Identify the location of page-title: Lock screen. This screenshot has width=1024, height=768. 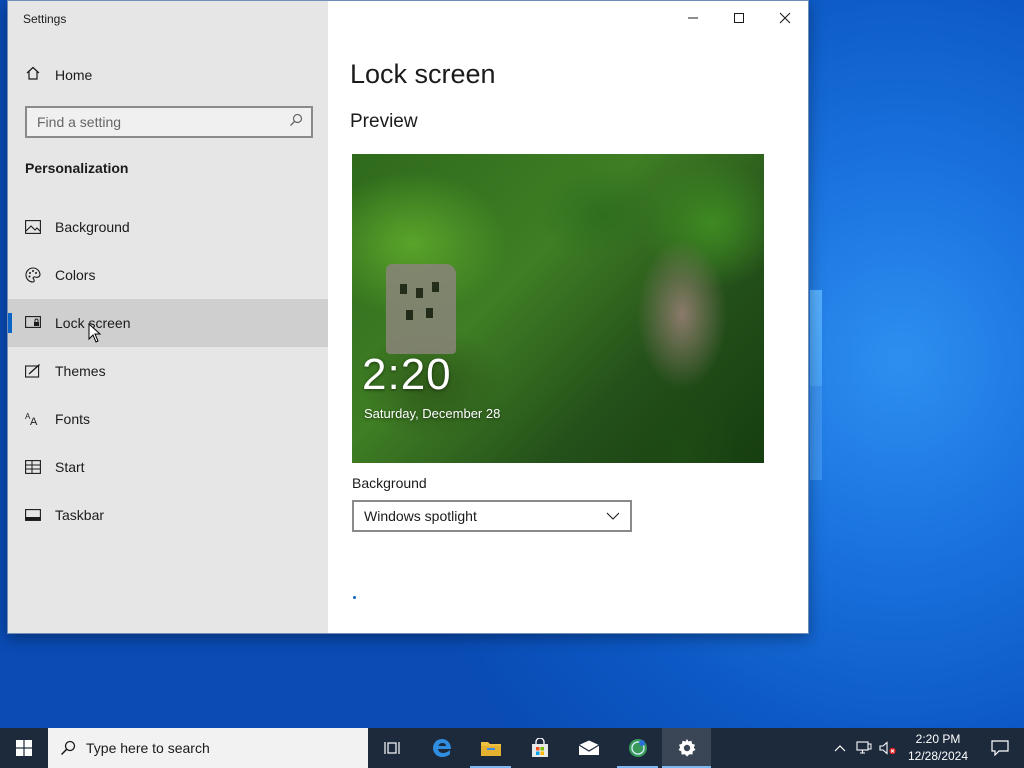
(423, 74).